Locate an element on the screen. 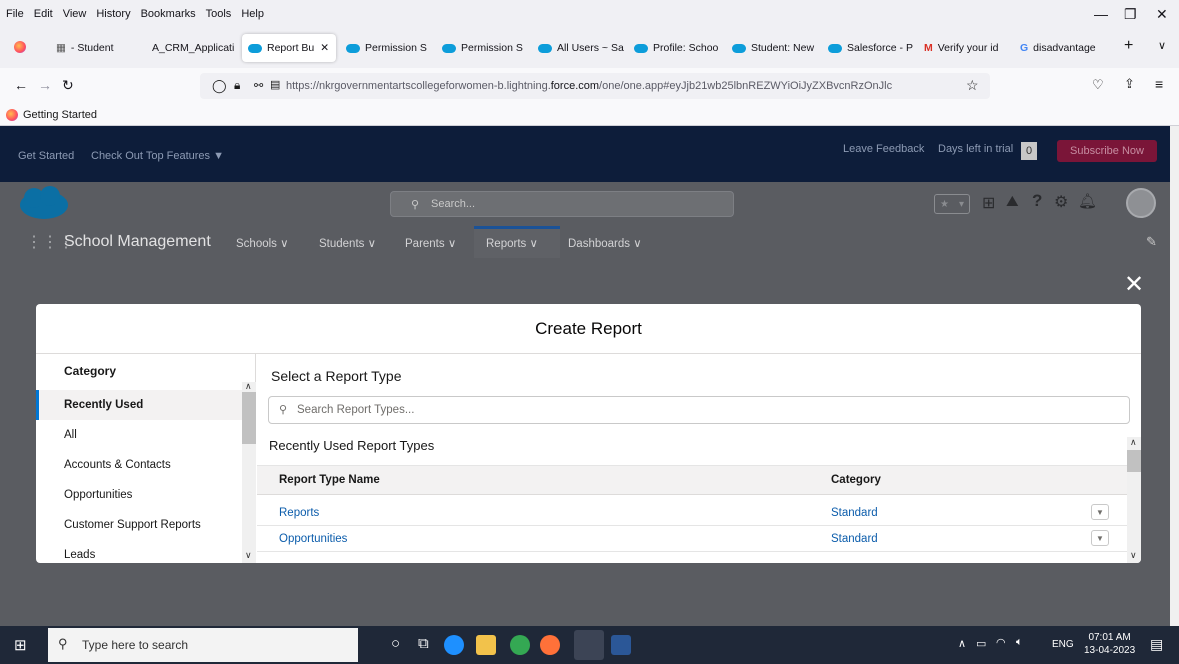 The width and height of the screenshot is (1179, 664). edit-pencil-icon: ✎ is located at coordinates (1151, 242).